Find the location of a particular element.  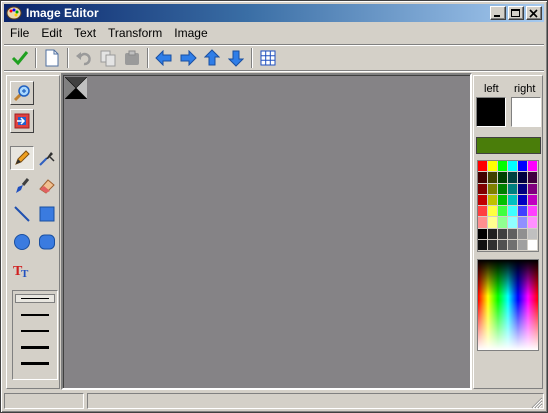

text-tool: TT is located at coordinates (22, 270).